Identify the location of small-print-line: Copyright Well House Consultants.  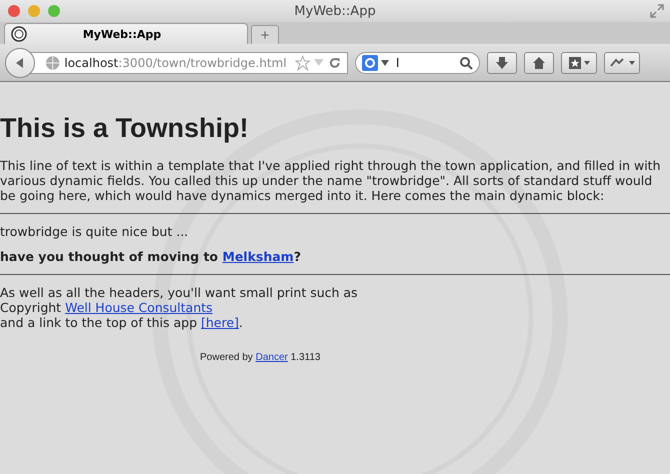
(107, 308).